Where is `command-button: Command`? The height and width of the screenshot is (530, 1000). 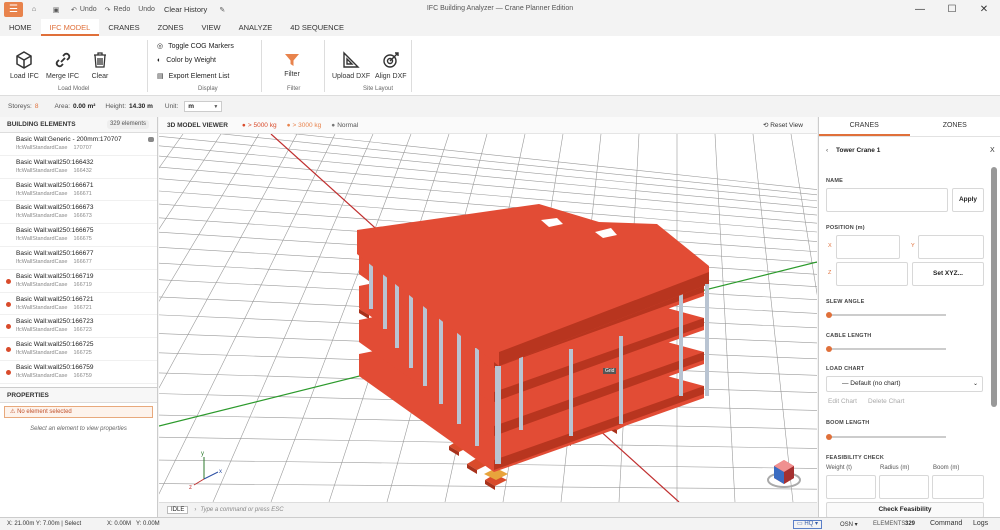 command-button: Command is located at coordinates (946, 523).